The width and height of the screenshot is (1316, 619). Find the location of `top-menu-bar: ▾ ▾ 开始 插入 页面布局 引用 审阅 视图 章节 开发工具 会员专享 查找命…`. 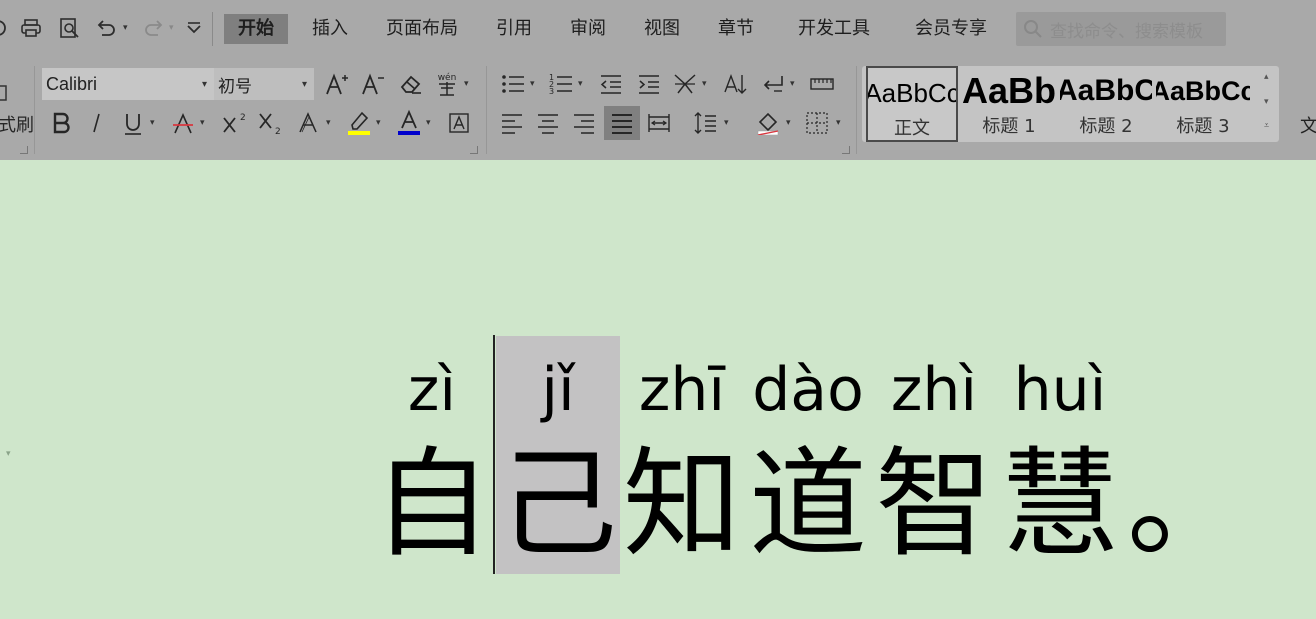

top-menu-bar: ▾ ▾ 开始 插入 页面布局 引用 审阅 视图 章节 开发工具 会员专享 查找命… is located at coordinates (658, 30).